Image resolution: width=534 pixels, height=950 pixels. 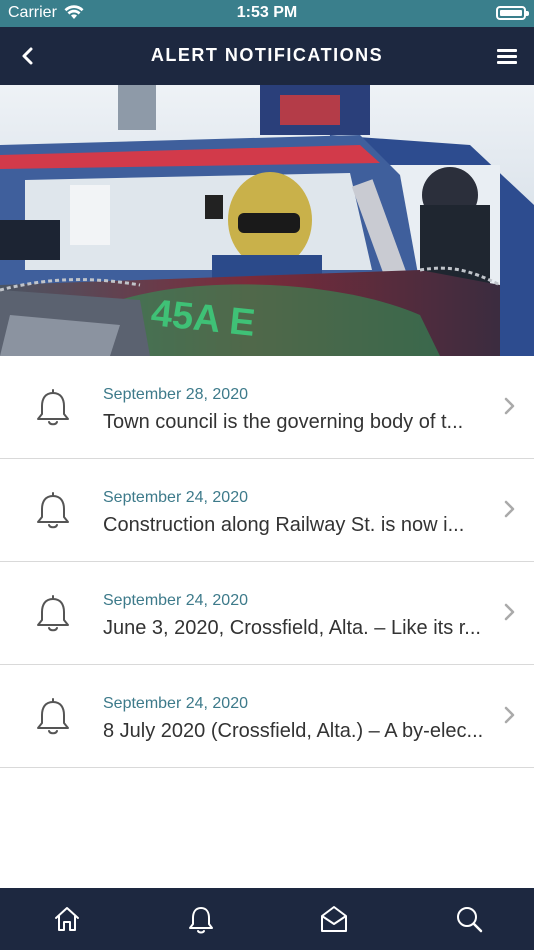 What do you see at coordinates (507, 56) in the screenshot?
I see `hamburger-menu-icon` at bounding box center [507, 56].